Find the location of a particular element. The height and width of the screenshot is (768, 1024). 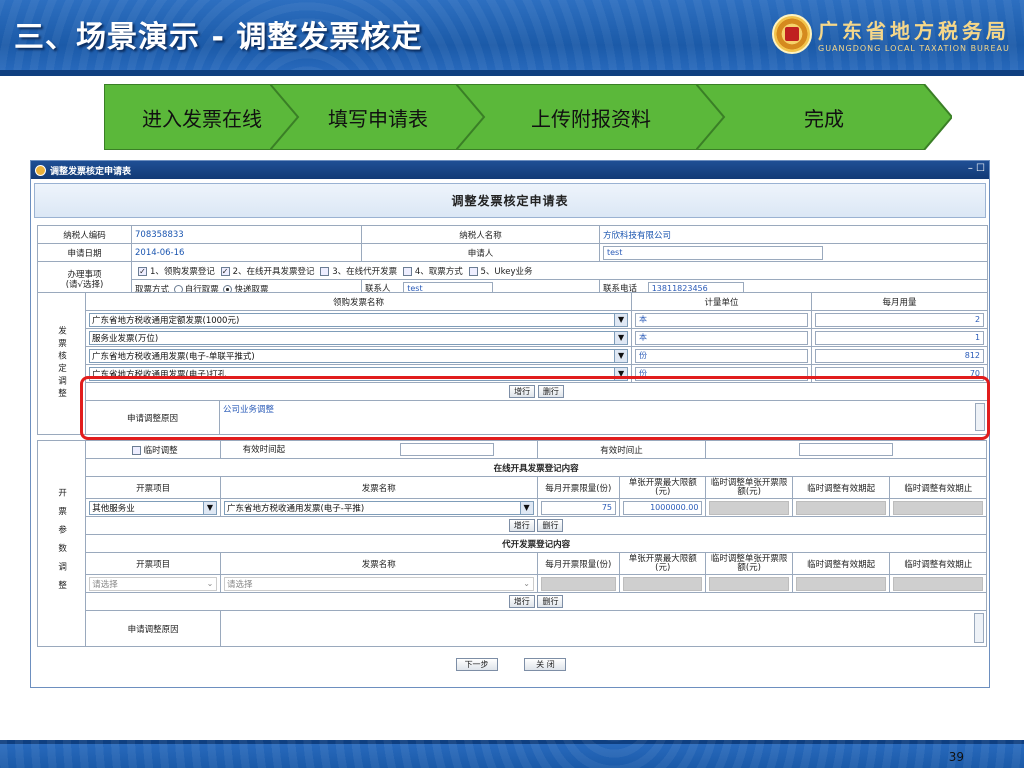

unit-1: 本 is located at coordinates (722, 319).